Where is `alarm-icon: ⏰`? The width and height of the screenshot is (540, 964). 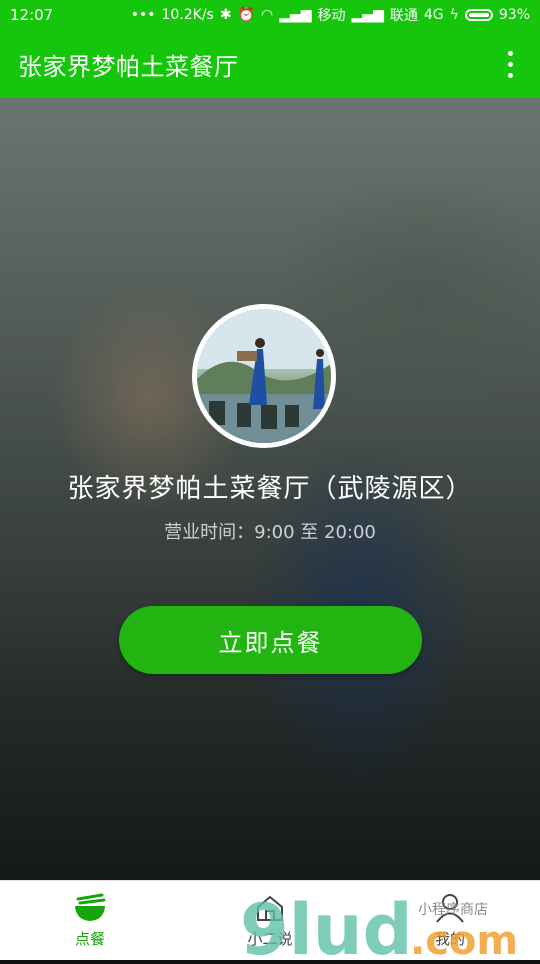
alarm-icon: ⏰ is located at coordinates (246, 15).